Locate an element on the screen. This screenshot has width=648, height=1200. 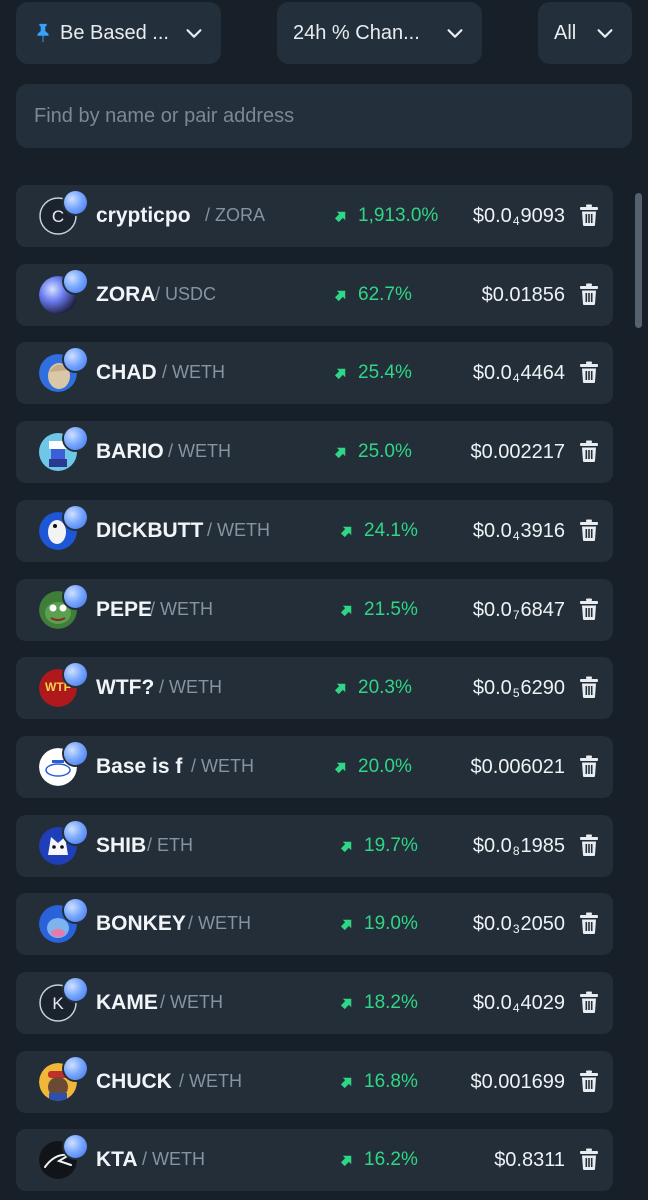
token-row: KTA / WETH 16.2% $0.8311 is located at coordinates (314, 1160).